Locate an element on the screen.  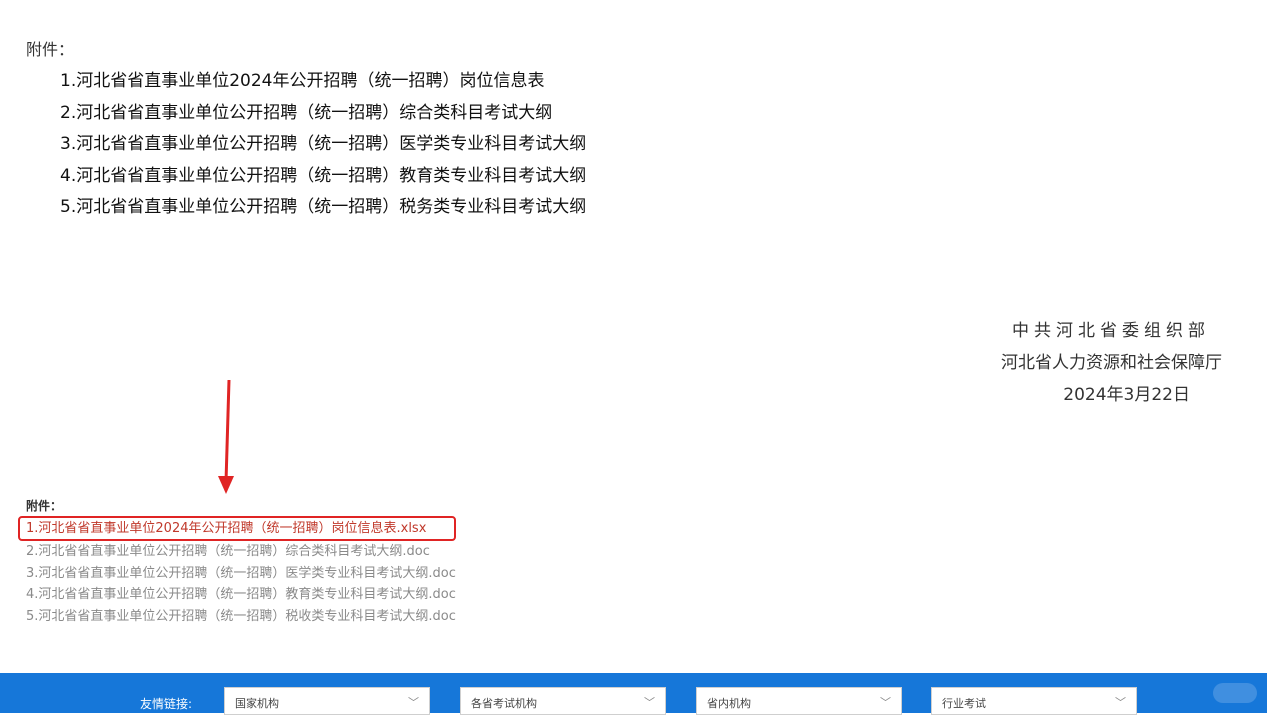
download-link: 2.河北省省直事业单位公开招聘（统一招聘）综合类科目考试大纲.doc is located at coordinates (241, 552).